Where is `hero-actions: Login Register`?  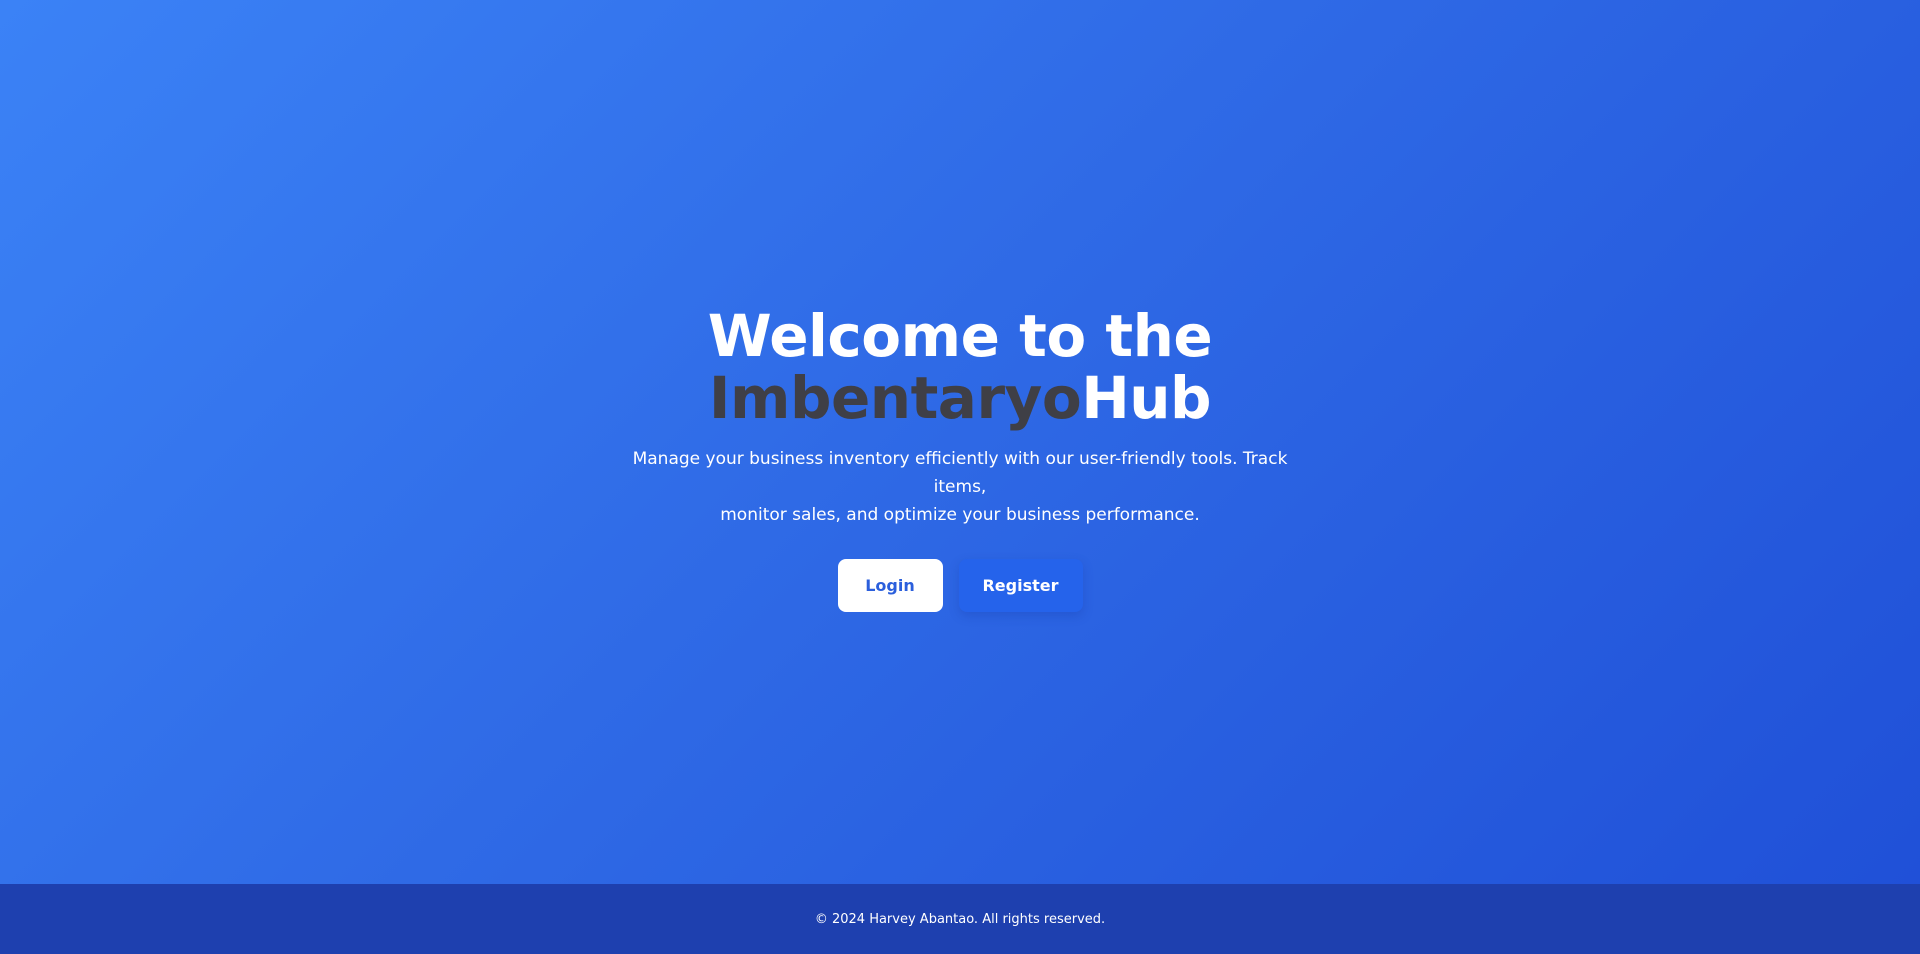 hero-actions: Login Register is located at coordinates (960, 585).